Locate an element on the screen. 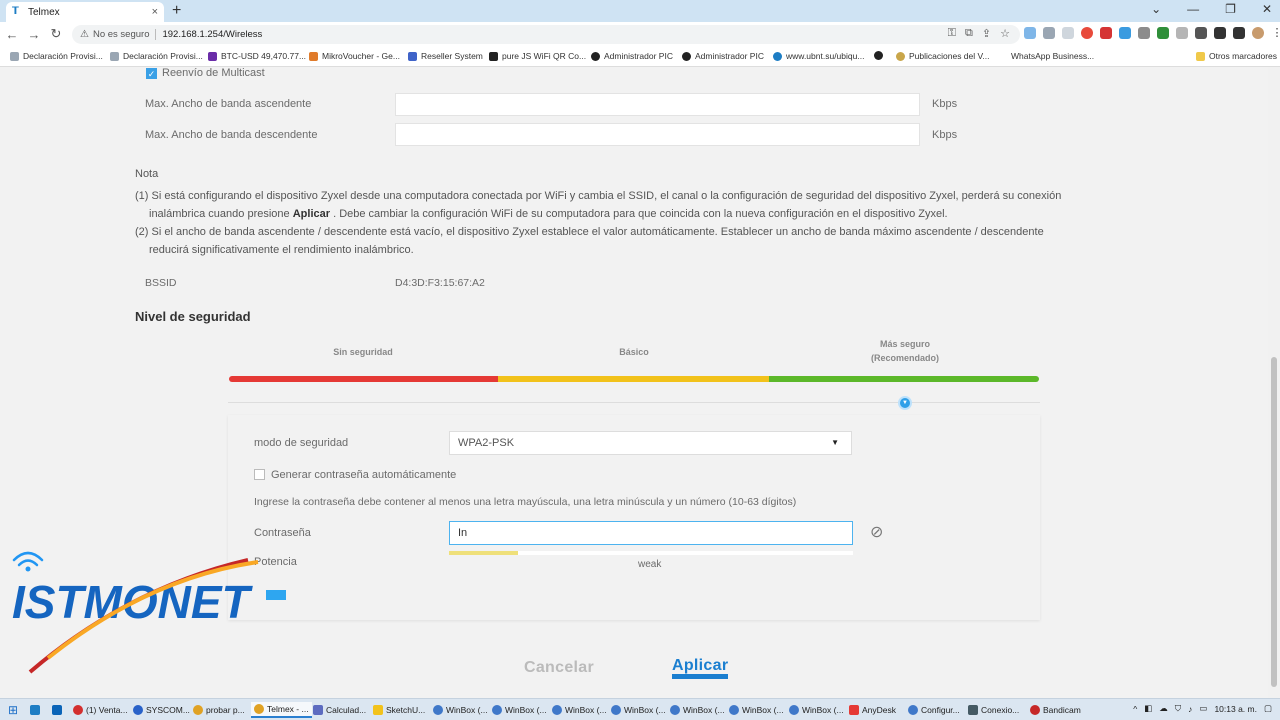 The height and width of the screenshot is (720, 1280). multicast-label: Reenvío de Multicast is located at coordinates (213, 73).